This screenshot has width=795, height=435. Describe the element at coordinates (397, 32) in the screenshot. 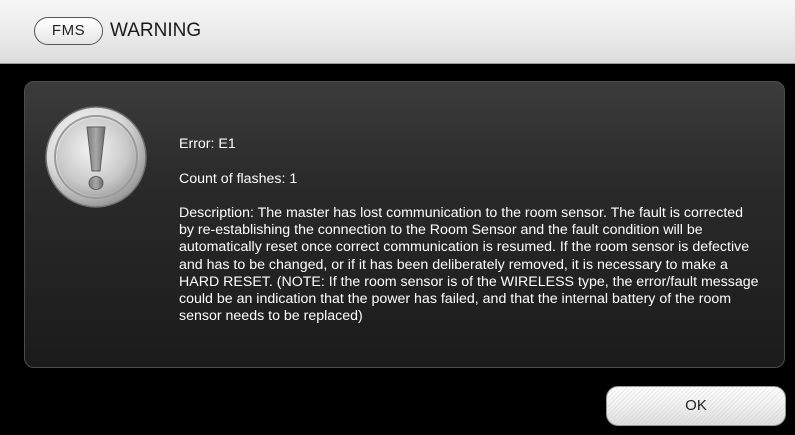

I see `title-bar: FMS WARNING` at that location.